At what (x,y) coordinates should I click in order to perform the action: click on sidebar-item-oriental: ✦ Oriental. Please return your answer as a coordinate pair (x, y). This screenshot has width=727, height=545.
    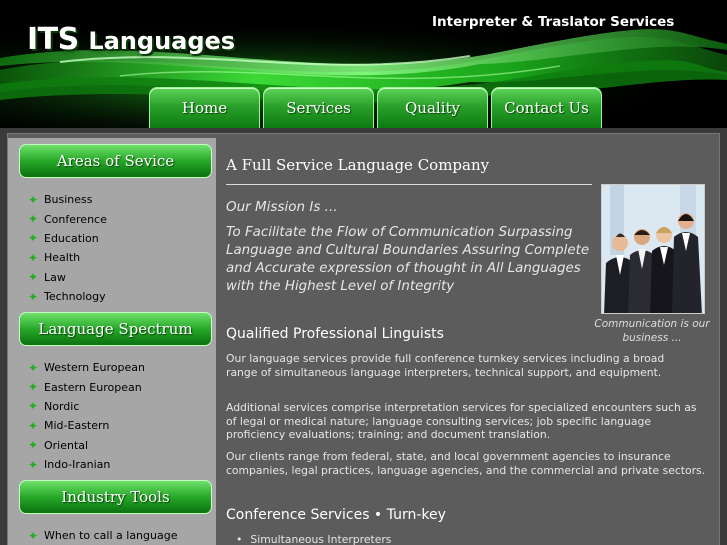
    Looking at the image, I should click on (86, 445).